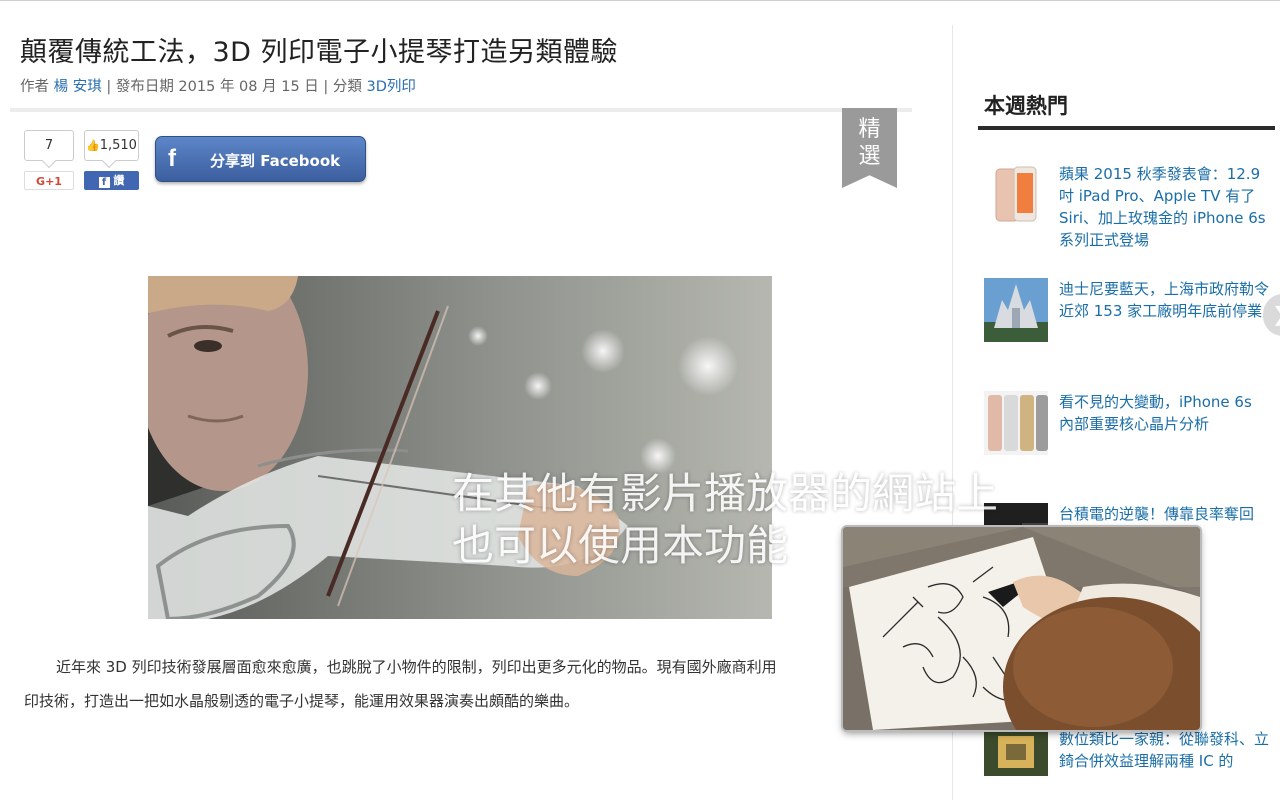  Describe the element at coordinates (49, 180) in the screenshot. I see `gplus-button: G+1` at that location.